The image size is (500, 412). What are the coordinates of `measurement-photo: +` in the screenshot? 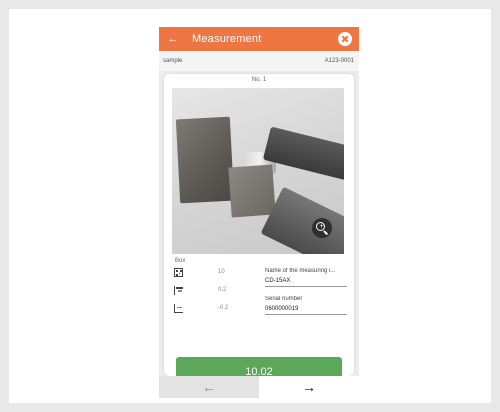 It's located at (258, 171).